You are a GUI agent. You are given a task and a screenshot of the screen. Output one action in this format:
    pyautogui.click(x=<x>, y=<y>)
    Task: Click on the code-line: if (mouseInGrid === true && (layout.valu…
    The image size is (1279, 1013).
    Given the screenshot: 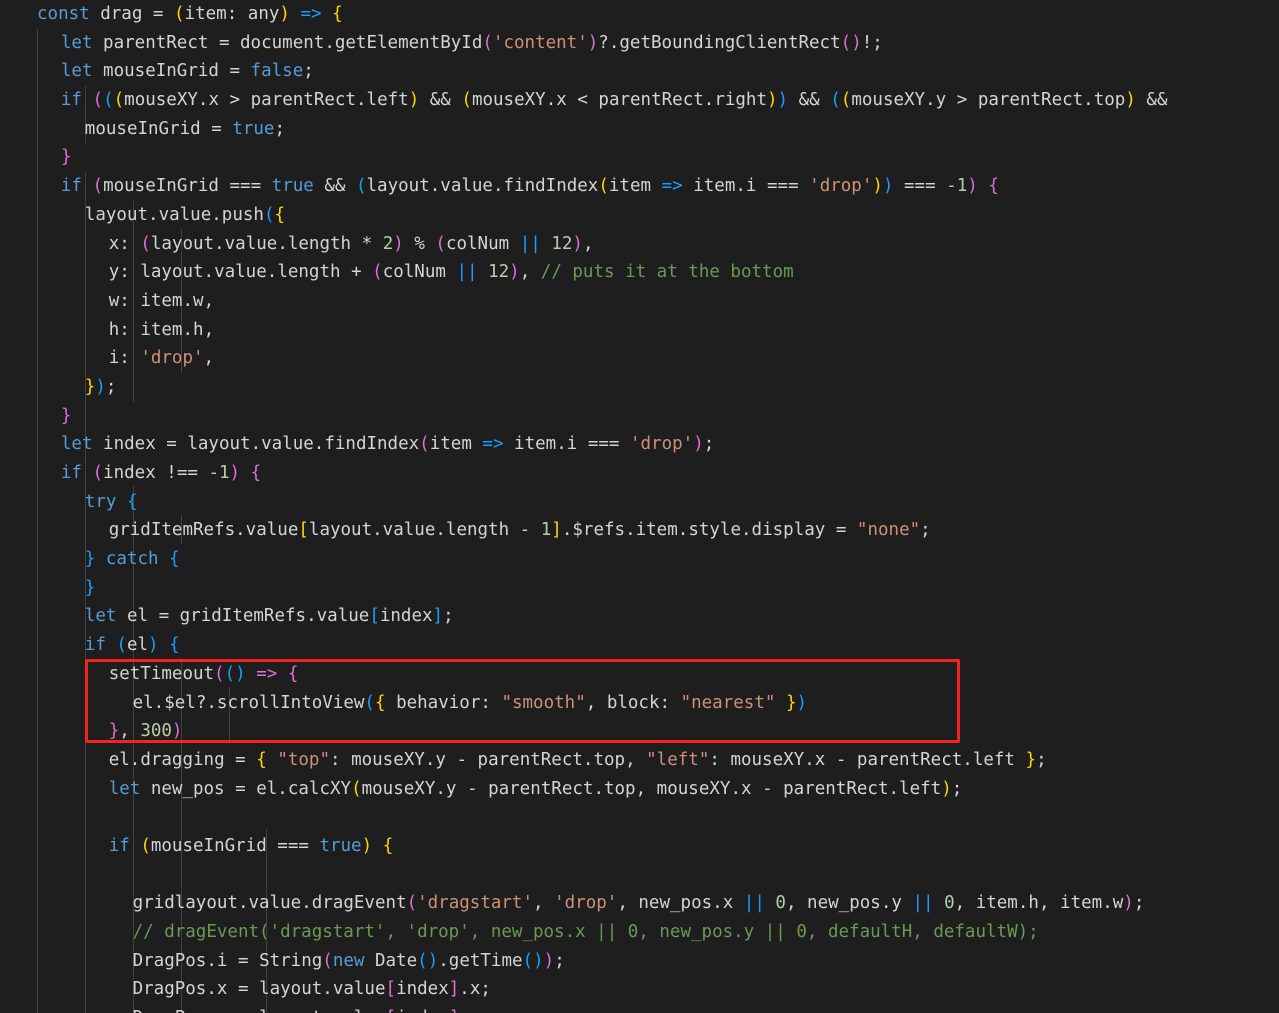 What is the action you would take?
    pyautogui.click(x=639, y=186)
    